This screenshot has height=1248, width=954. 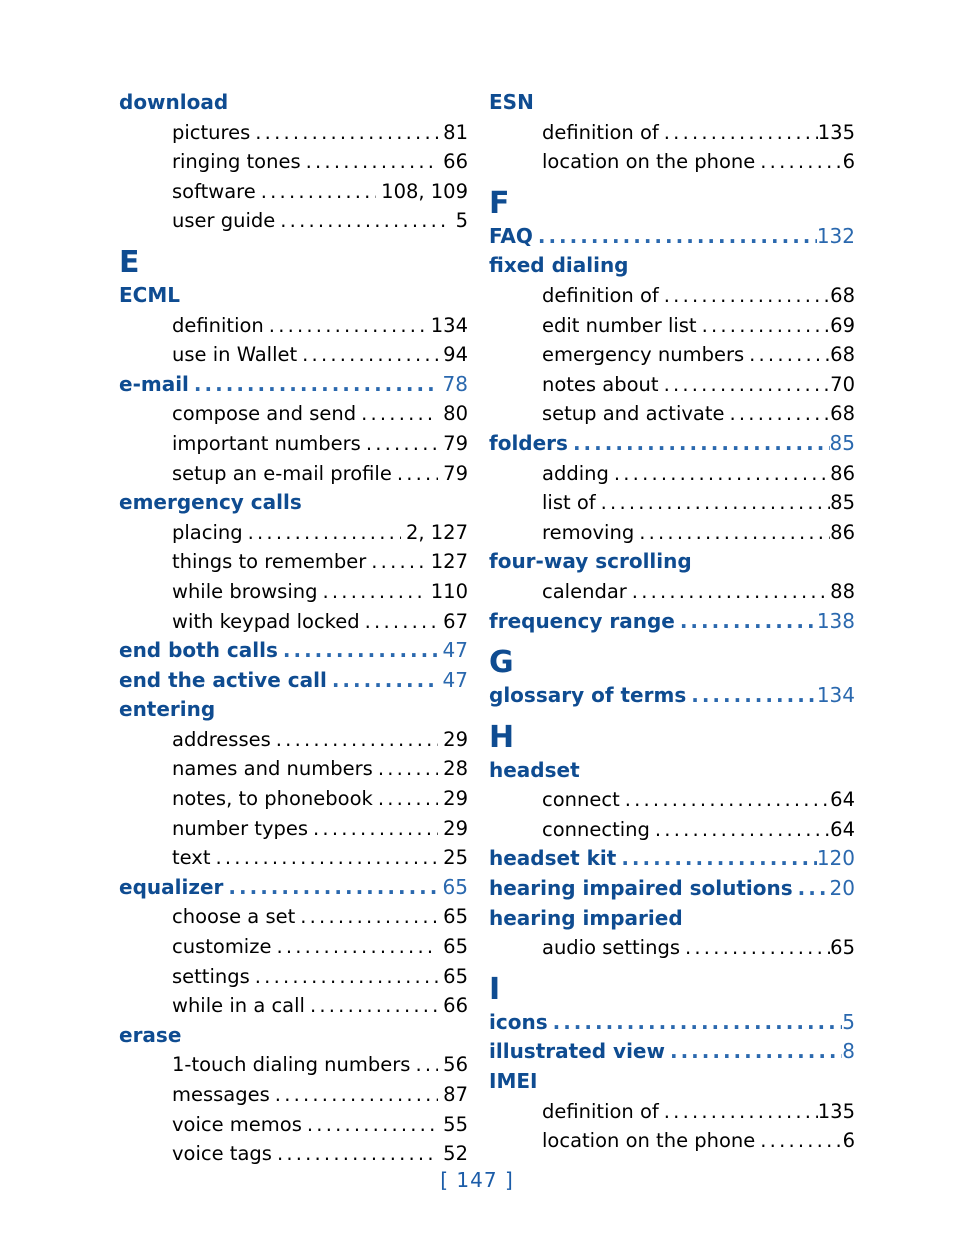 I want to click on index-subentry: placing 2, 127, so click(x=293, y=533).